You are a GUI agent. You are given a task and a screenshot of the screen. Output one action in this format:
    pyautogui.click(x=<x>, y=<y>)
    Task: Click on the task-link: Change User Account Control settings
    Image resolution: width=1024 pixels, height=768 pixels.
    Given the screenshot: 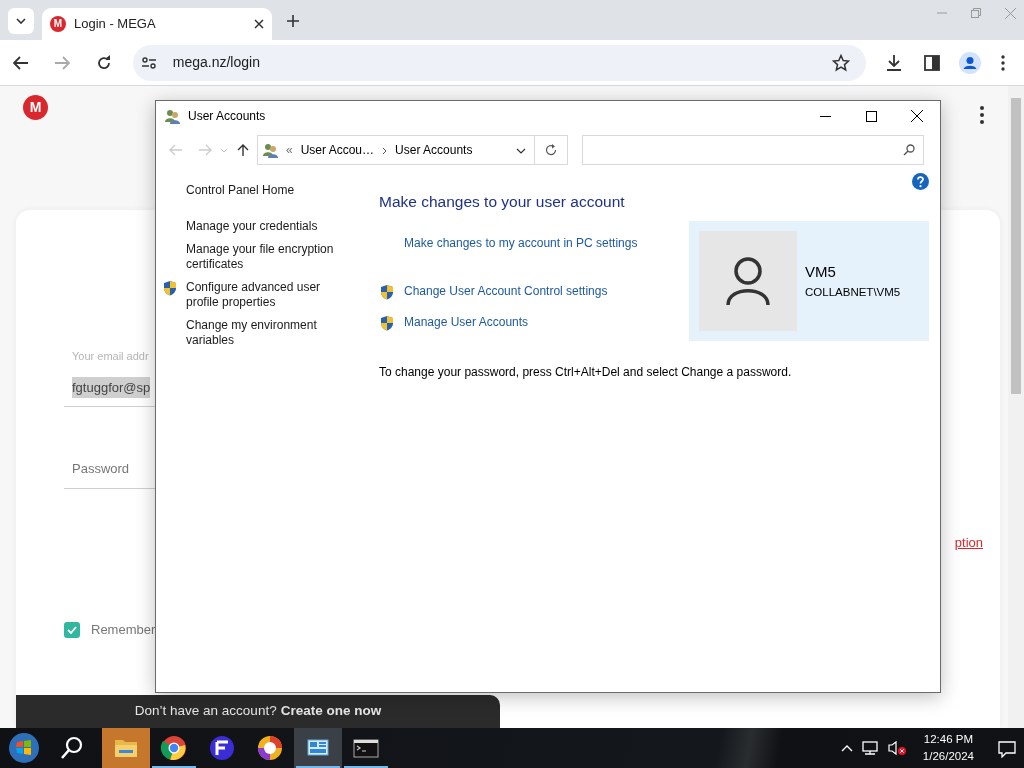 What is the action you would take?
    pyautogui.click(x=506, y=291)
    